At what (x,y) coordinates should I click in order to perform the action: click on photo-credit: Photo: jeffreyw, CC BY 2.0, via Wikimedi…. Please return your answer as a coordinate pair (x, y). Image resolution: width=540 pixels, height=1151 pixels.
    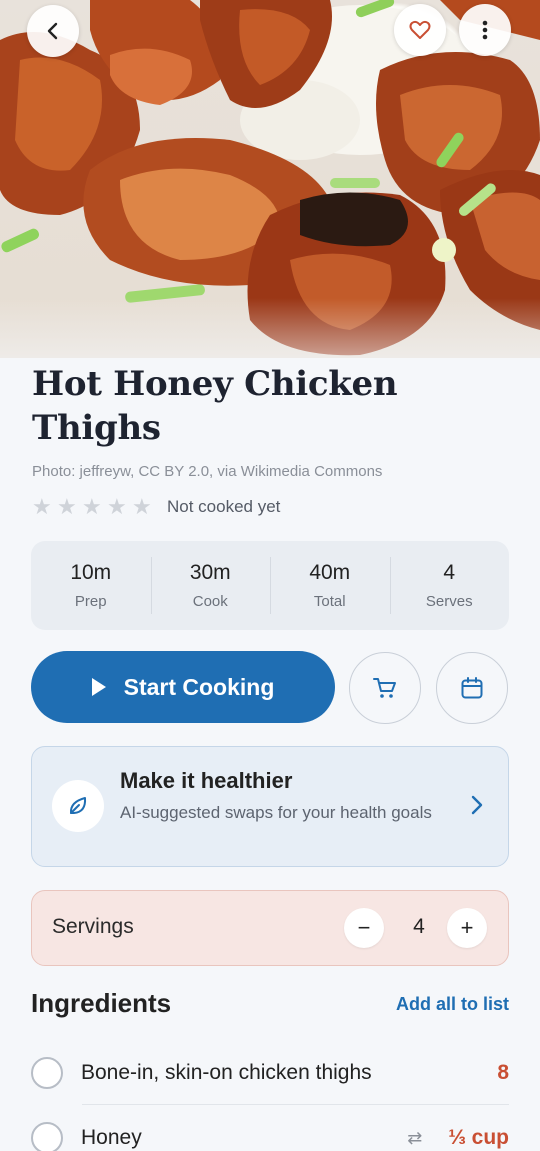
    Looking at the image, I should click on (207, 471).